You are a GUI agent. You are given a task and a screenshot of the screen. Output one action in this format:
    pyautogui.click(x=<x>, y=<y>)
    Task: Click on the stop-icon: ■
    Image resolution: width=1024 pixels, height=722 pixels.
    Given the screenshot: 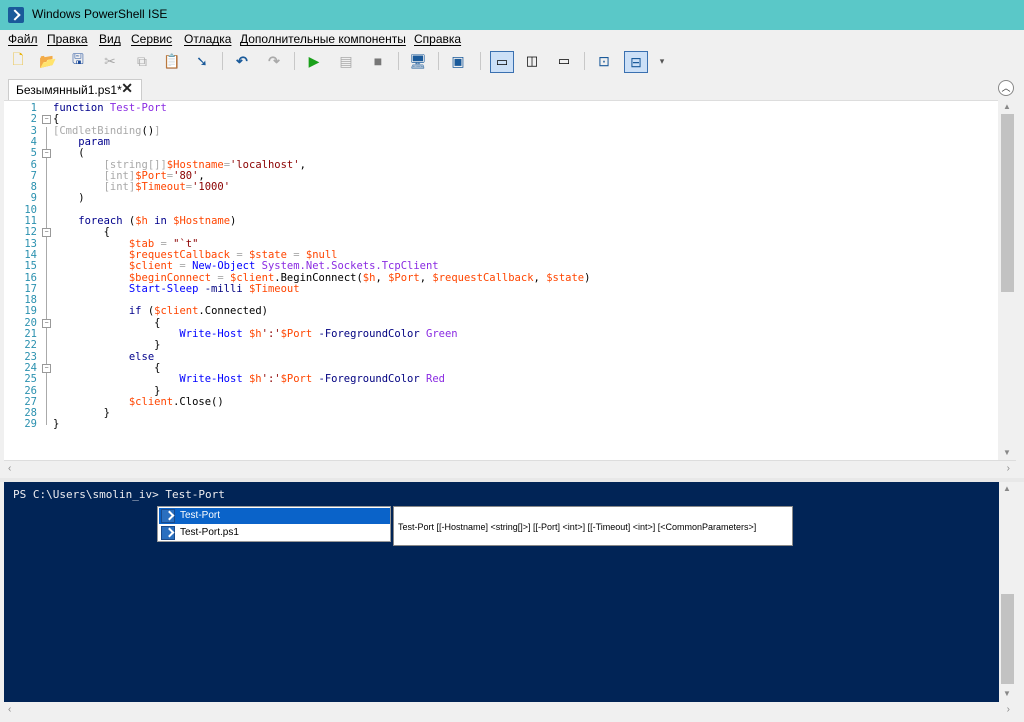 What is the action you would take?
    pyautogui.click(x=378, y=61)
    